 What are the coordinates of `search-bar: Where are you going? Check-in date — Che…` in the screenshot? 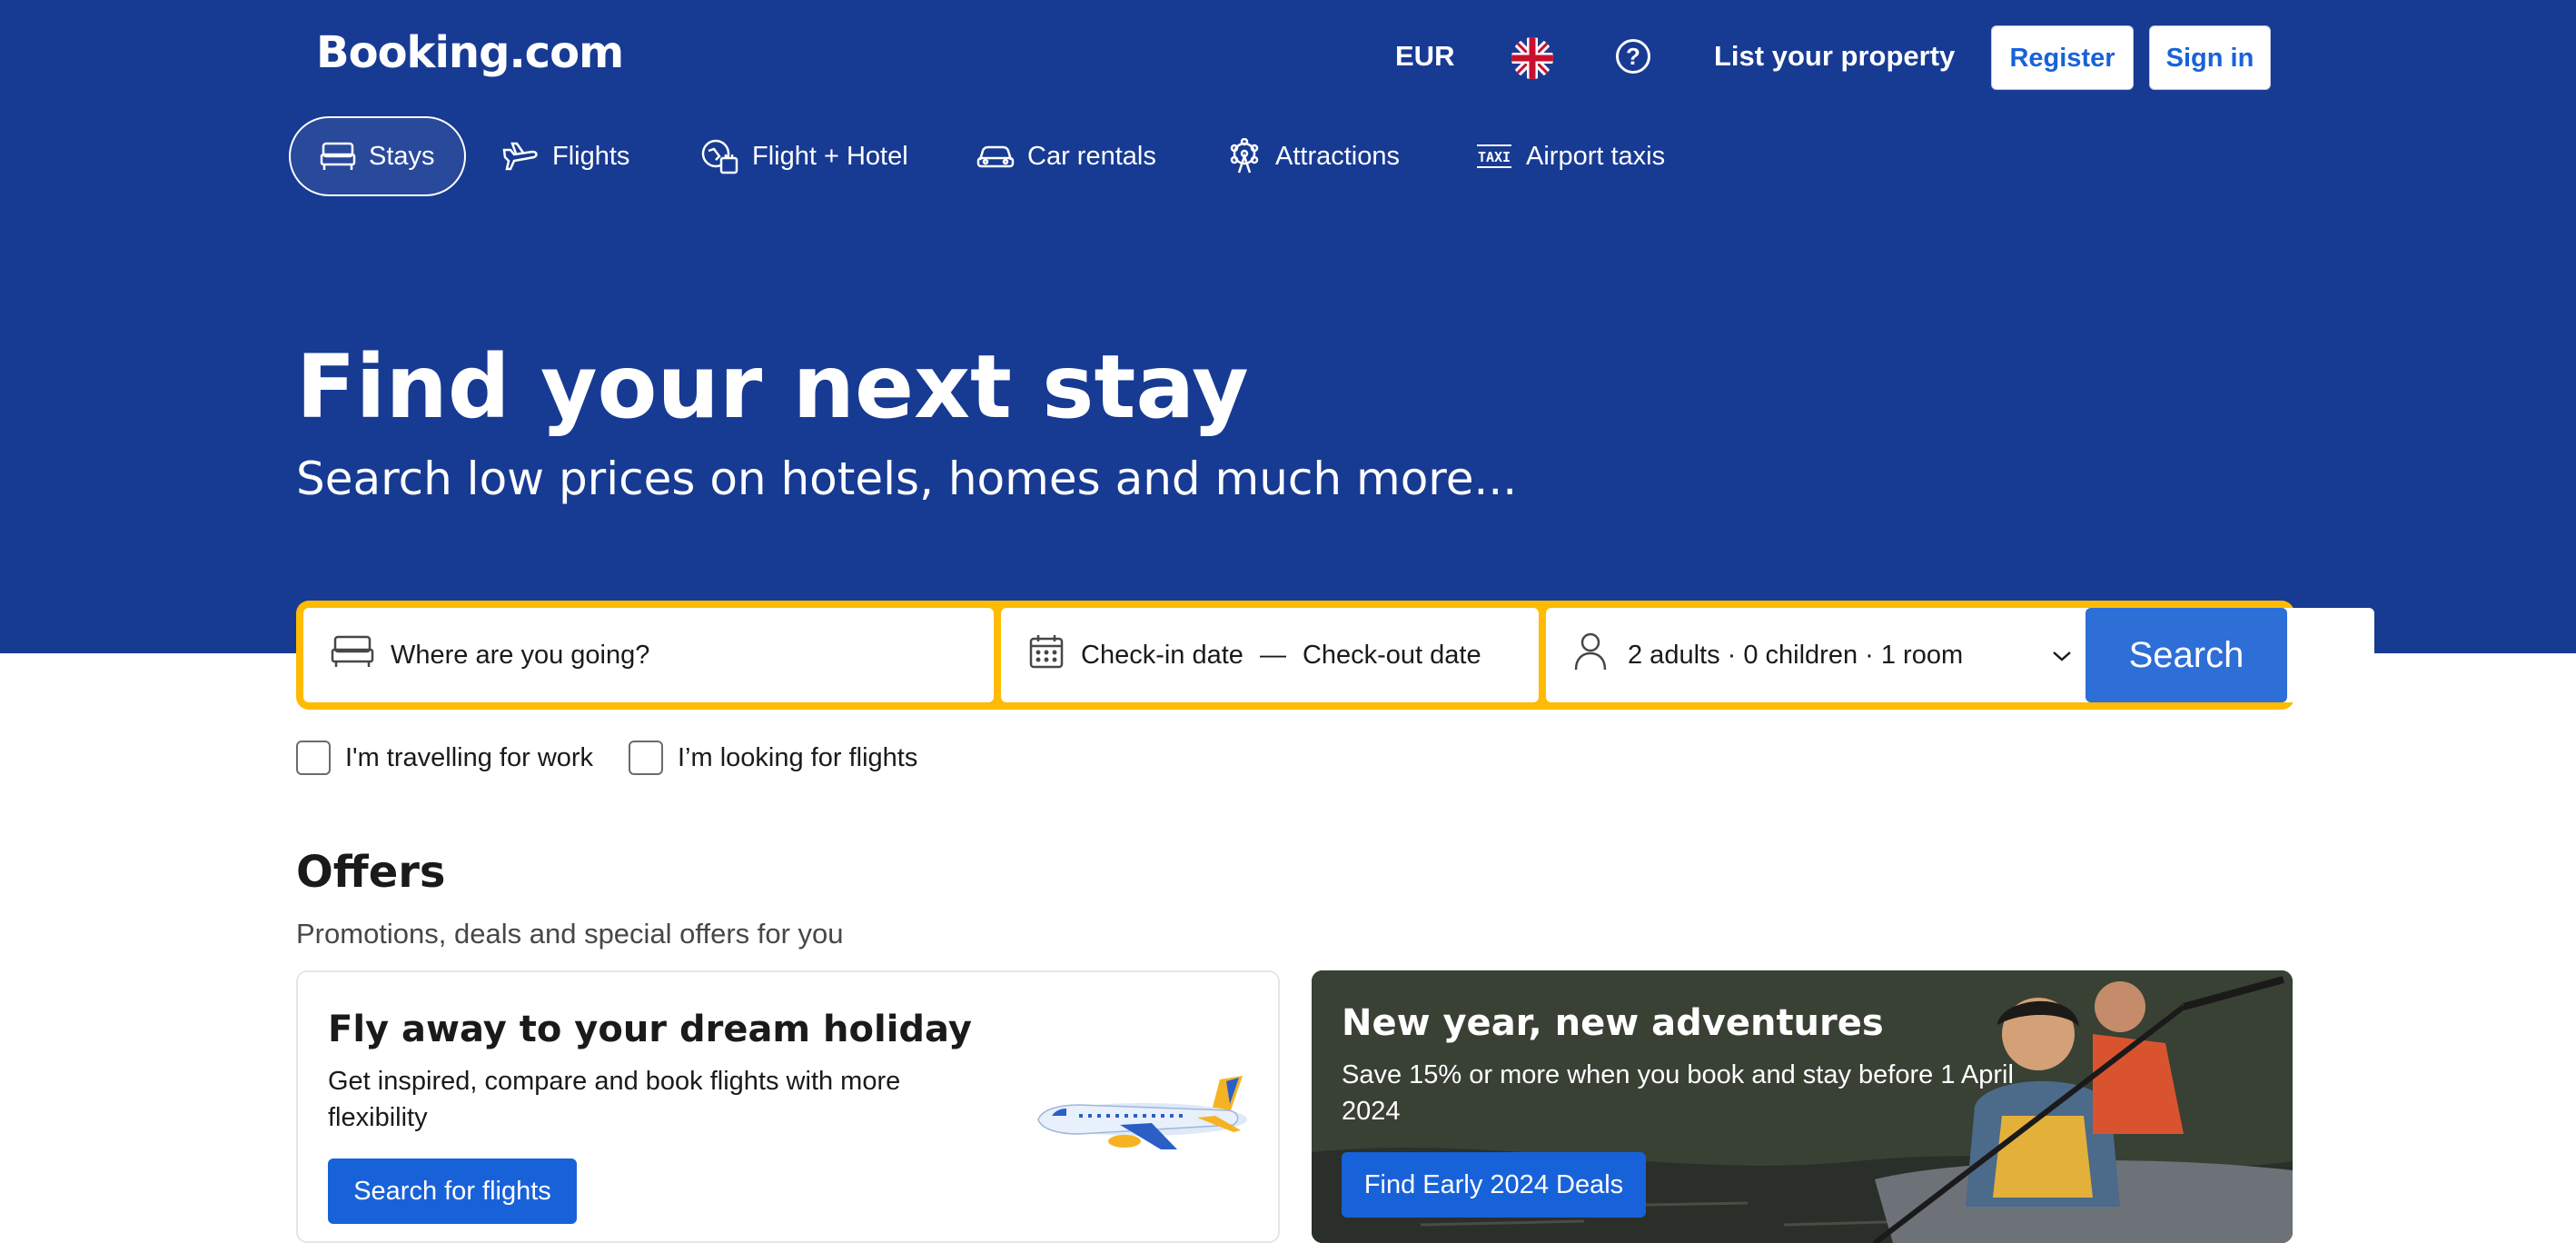 It's located at (1335, 655).